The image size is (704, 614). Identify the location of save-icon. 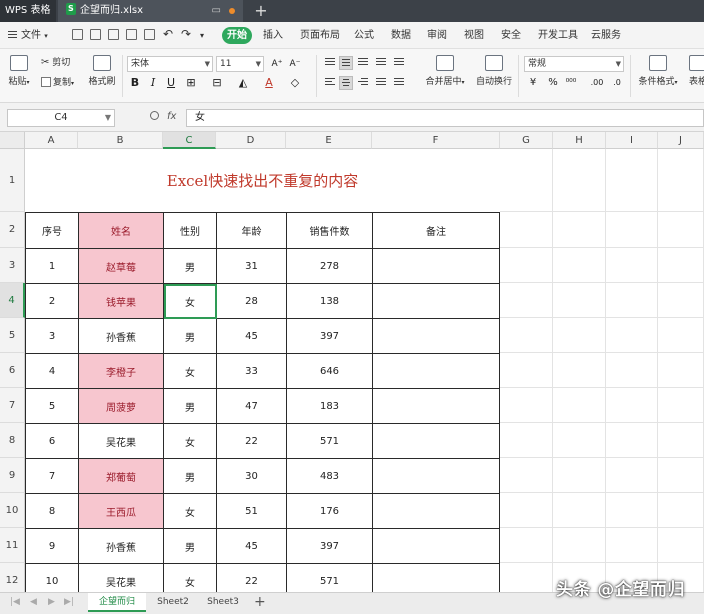
(95, 34).